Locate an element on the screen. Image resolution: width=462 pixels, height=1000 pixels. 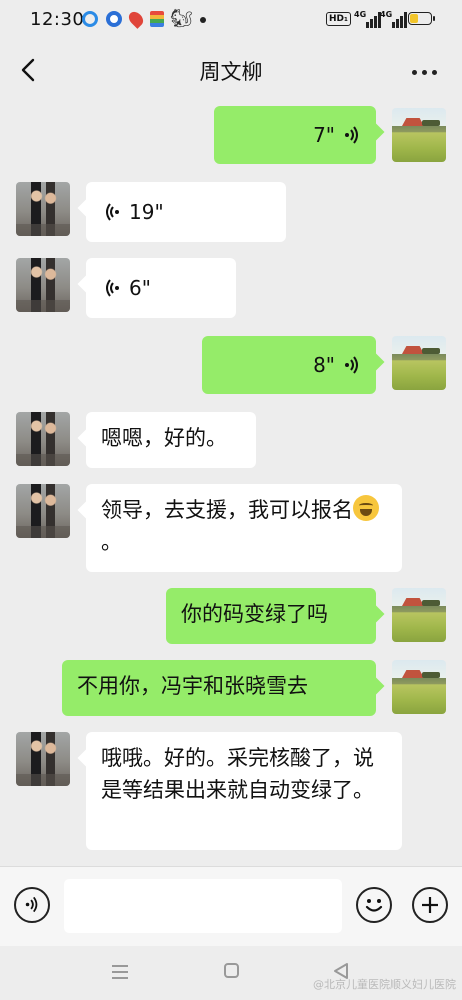
watermark: @北京儿童医院顺义妇儿医院 is located at coordinates (384, 984).